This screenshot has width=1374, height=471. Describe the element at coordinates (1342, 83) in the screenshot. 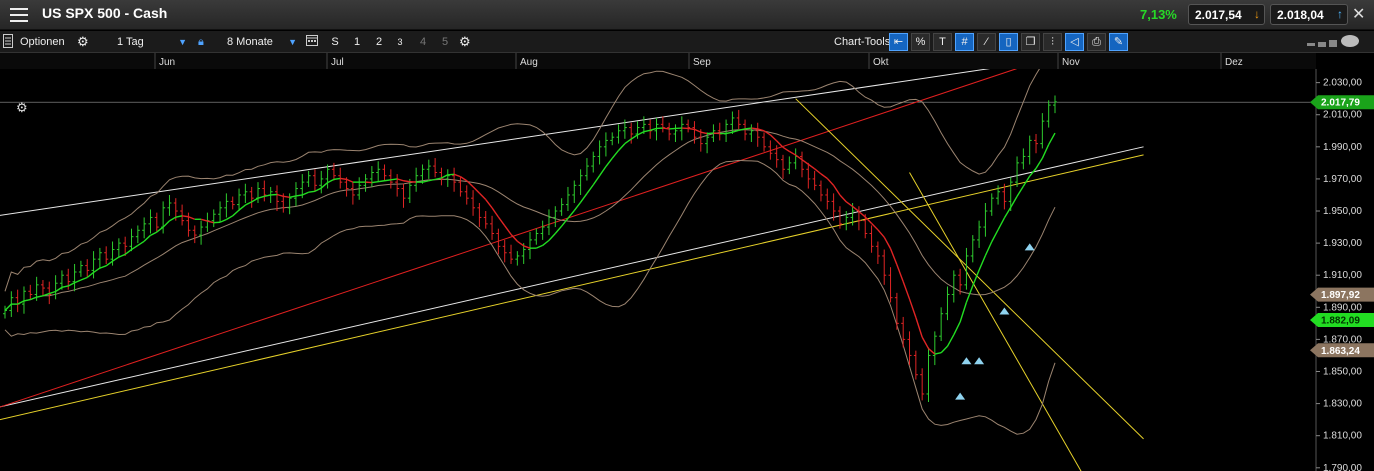

I see `price-tick-label: 2.030,00` at that location.